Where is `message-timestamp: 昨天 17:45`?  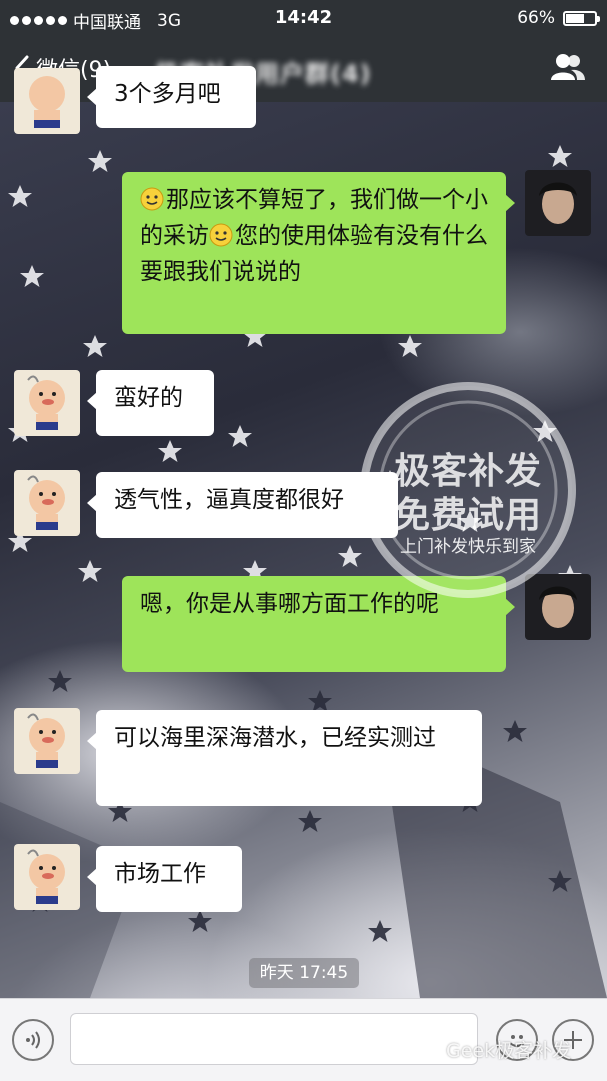 message-timestamp: 昨天 17:45 is located at coordinates (304, 973).